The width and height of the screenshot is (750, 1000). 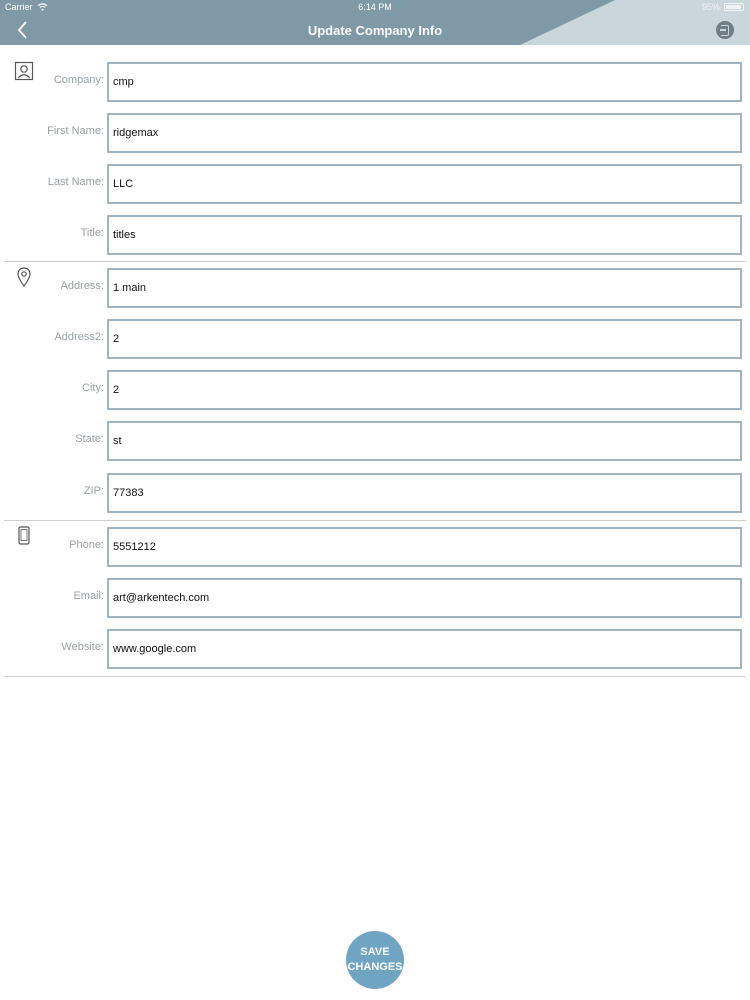 What do you see at coordinates (375, 952) in the screenshot?
I see `save-button-line1: SAVE` at bounding box center [375, 952].